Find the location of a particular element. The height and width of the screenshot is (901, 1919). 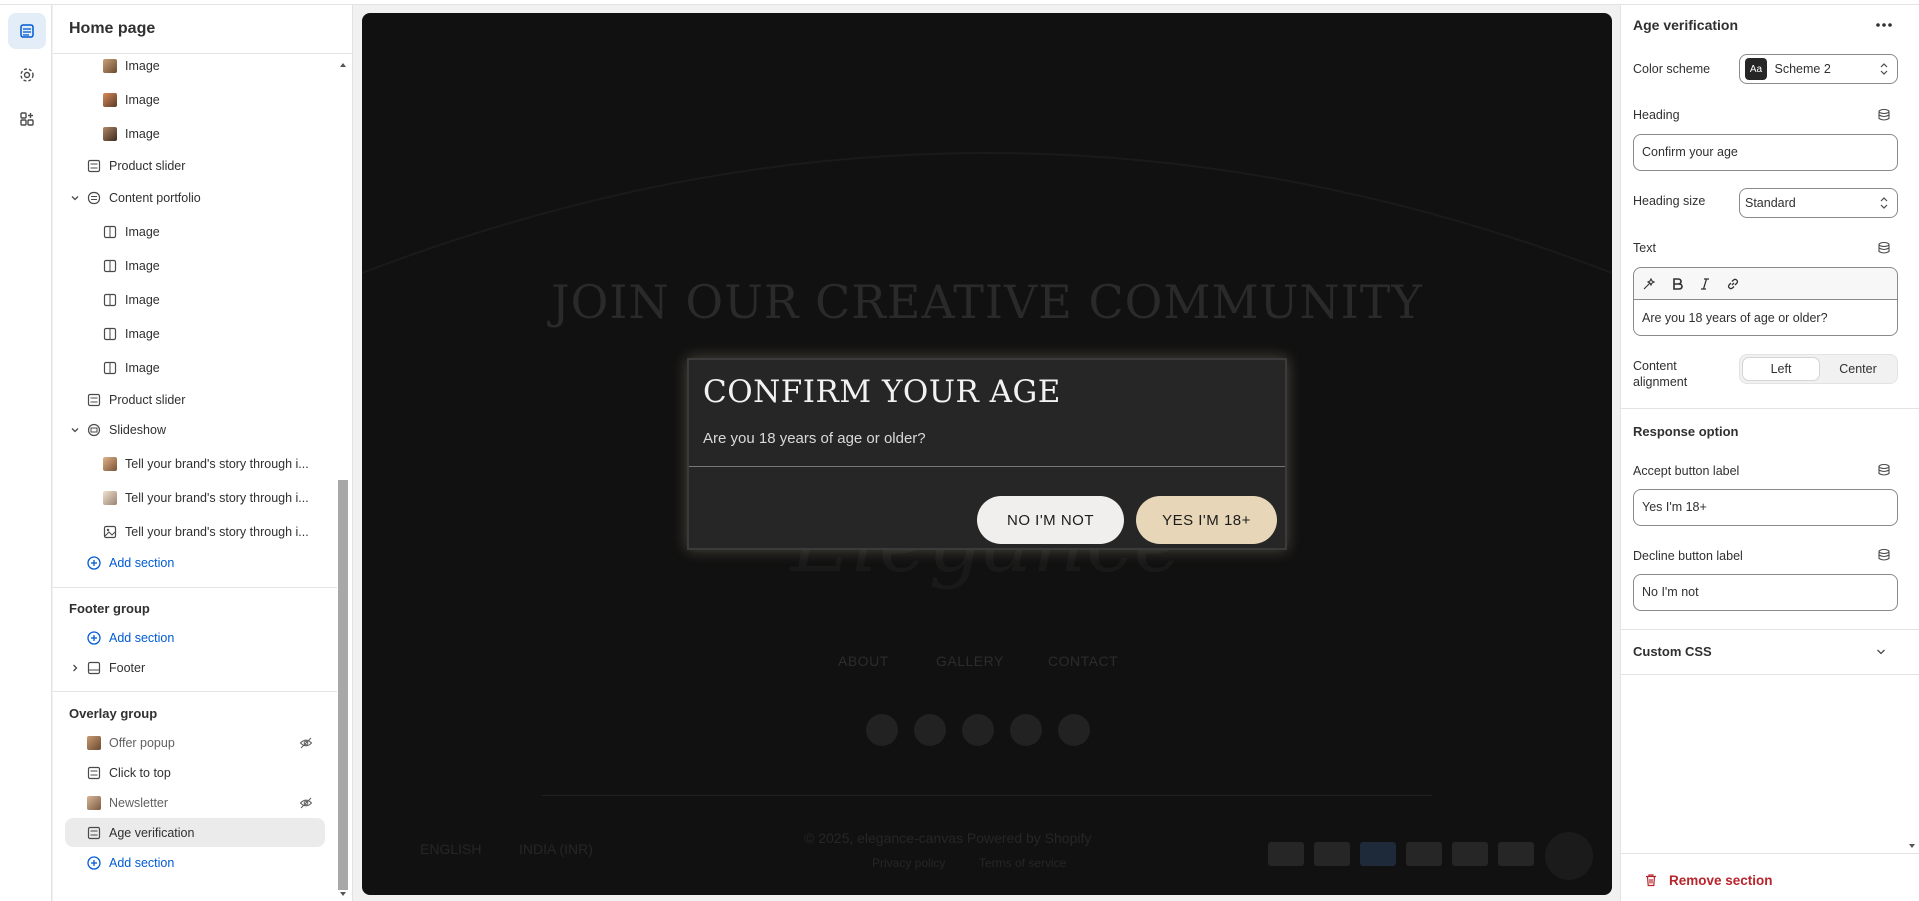

more-icon is located at coordinates (1884, 25).